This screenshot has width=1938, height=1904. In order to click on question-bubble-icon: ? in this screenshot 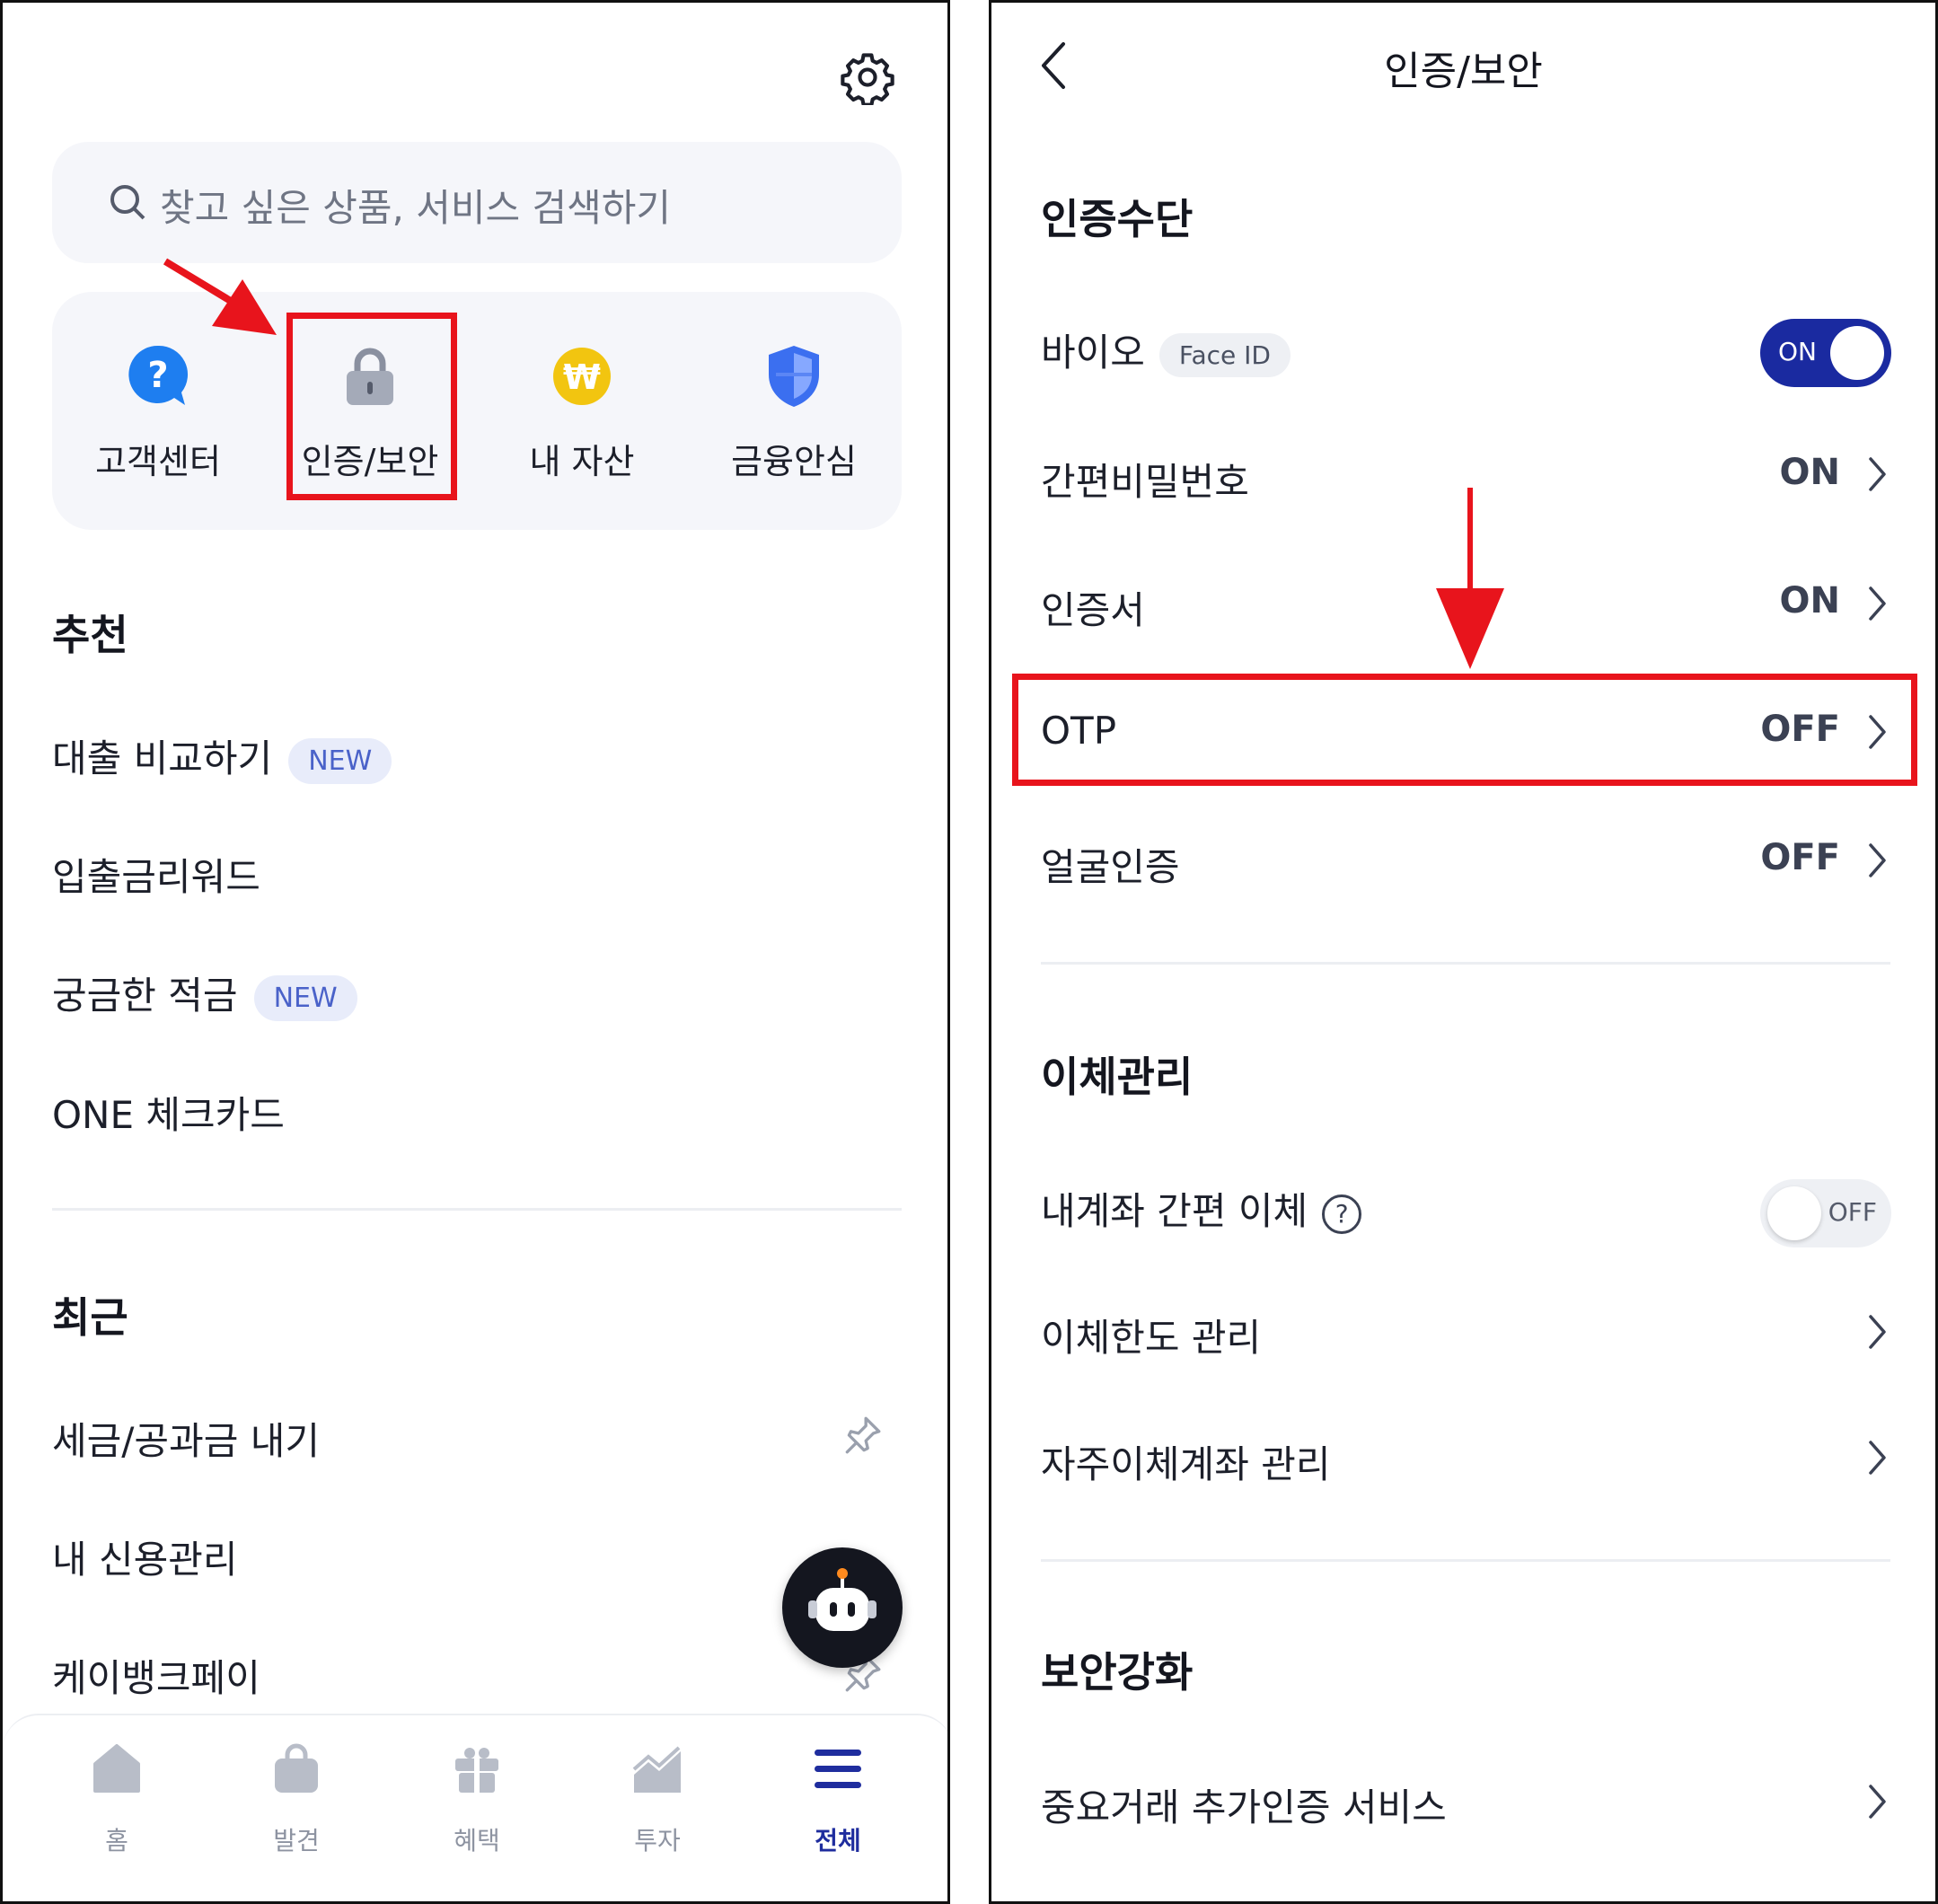, I will do `click(159, 375)`.